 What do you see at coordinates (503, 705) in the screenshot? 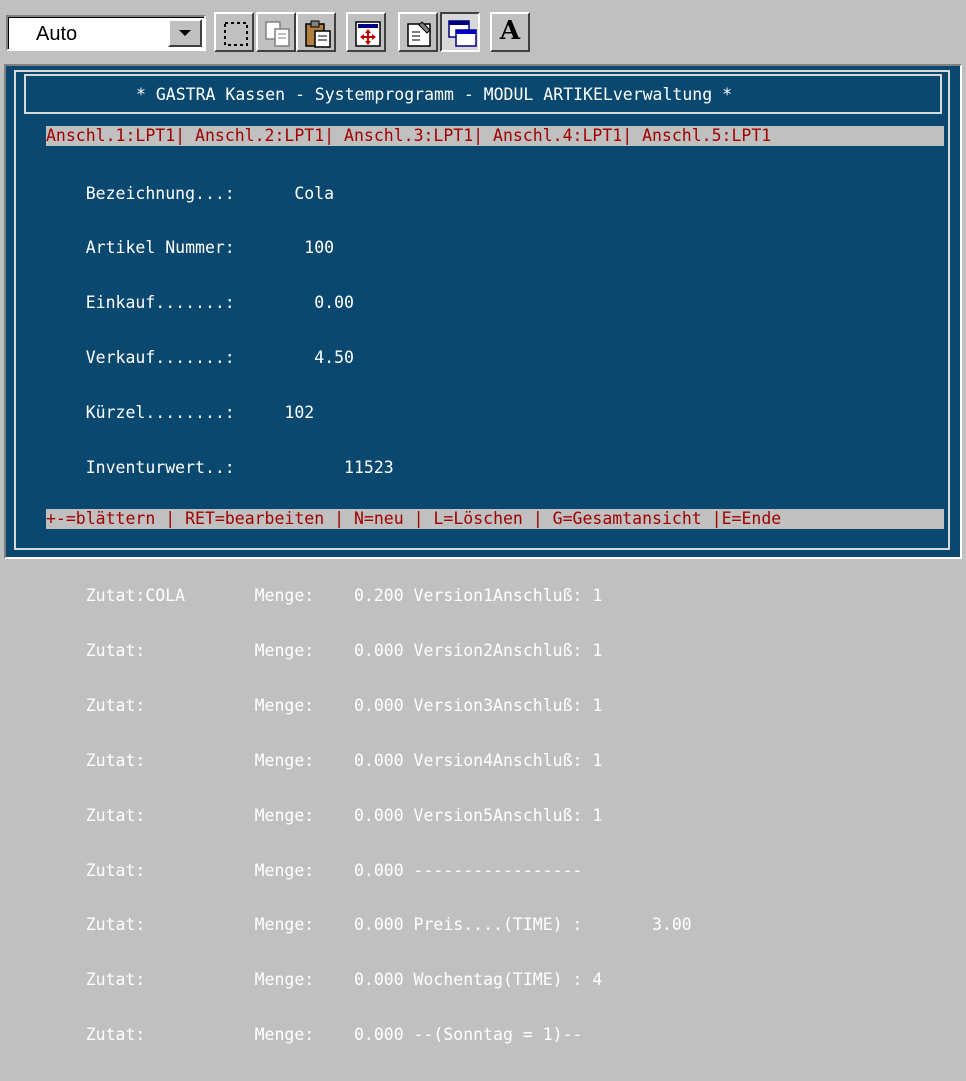
I see `action-text: Version3Anschluß: 1` at bounding box center [503, 705].